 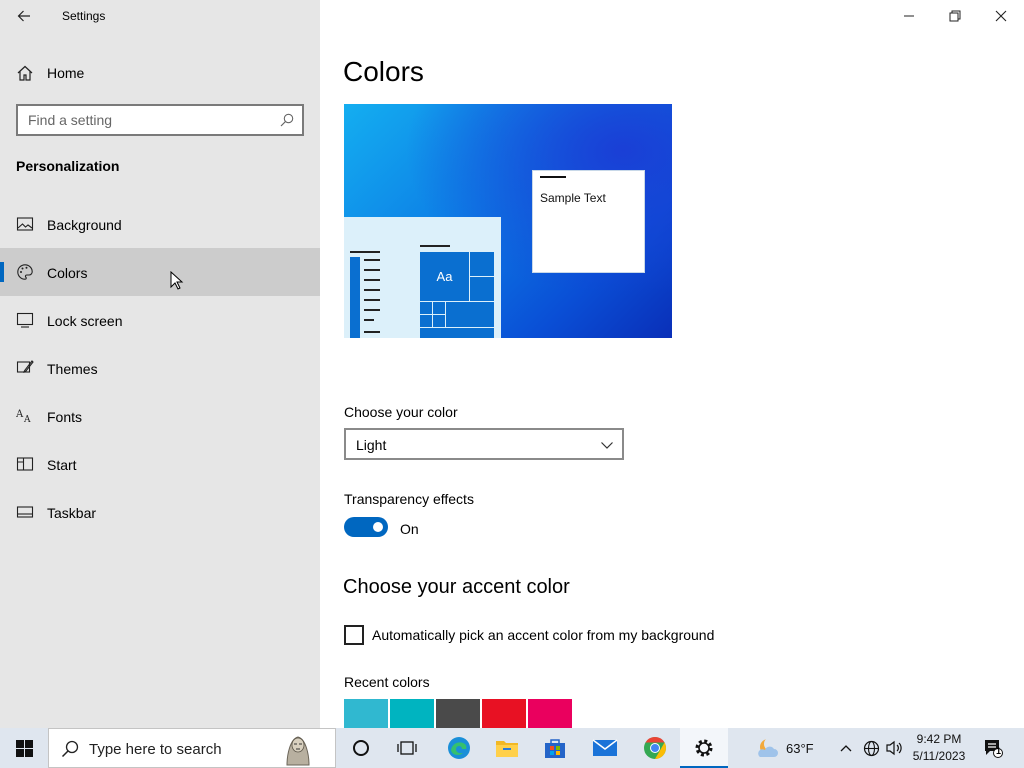 I want to click on sidebar-item-colors: Colors, so click(x=160, y=272).